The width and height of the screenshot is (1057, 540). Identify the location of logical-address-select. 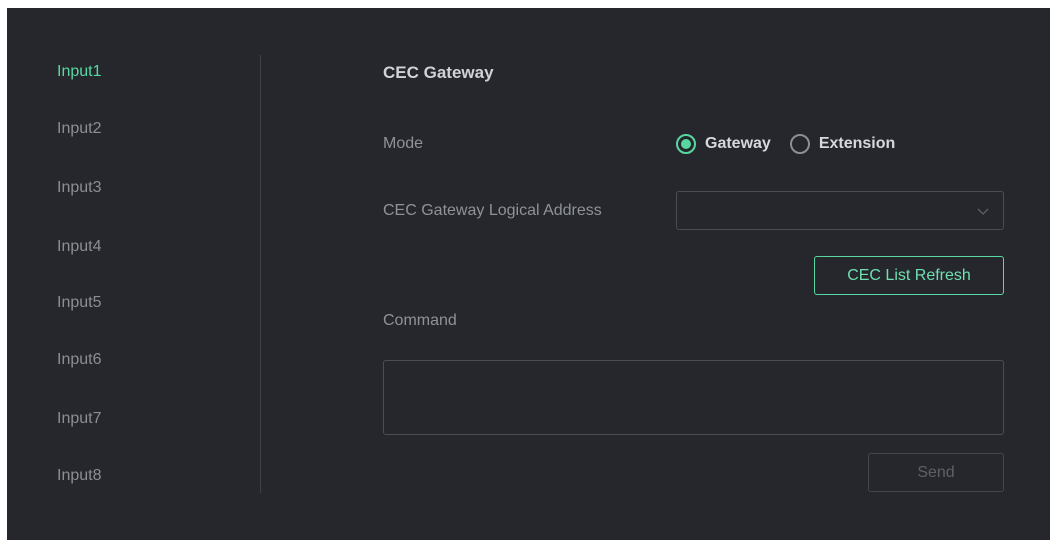
(840, 210).